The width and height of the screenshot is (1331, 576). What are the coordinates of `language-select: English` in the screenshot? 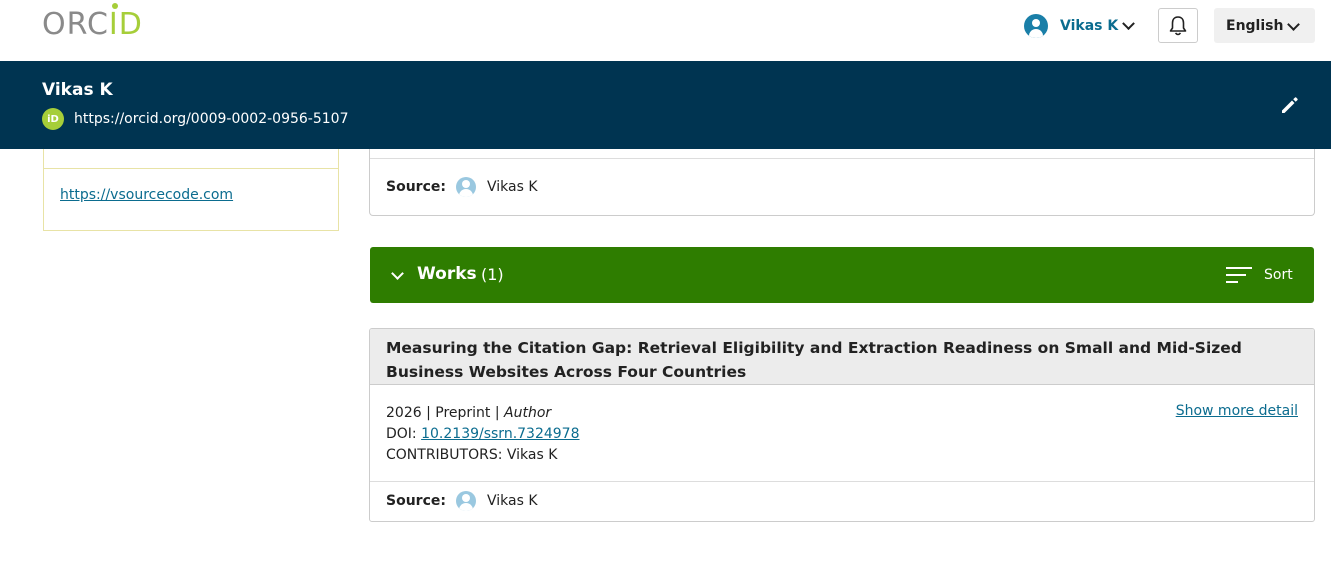 It's located at (1264, 25).